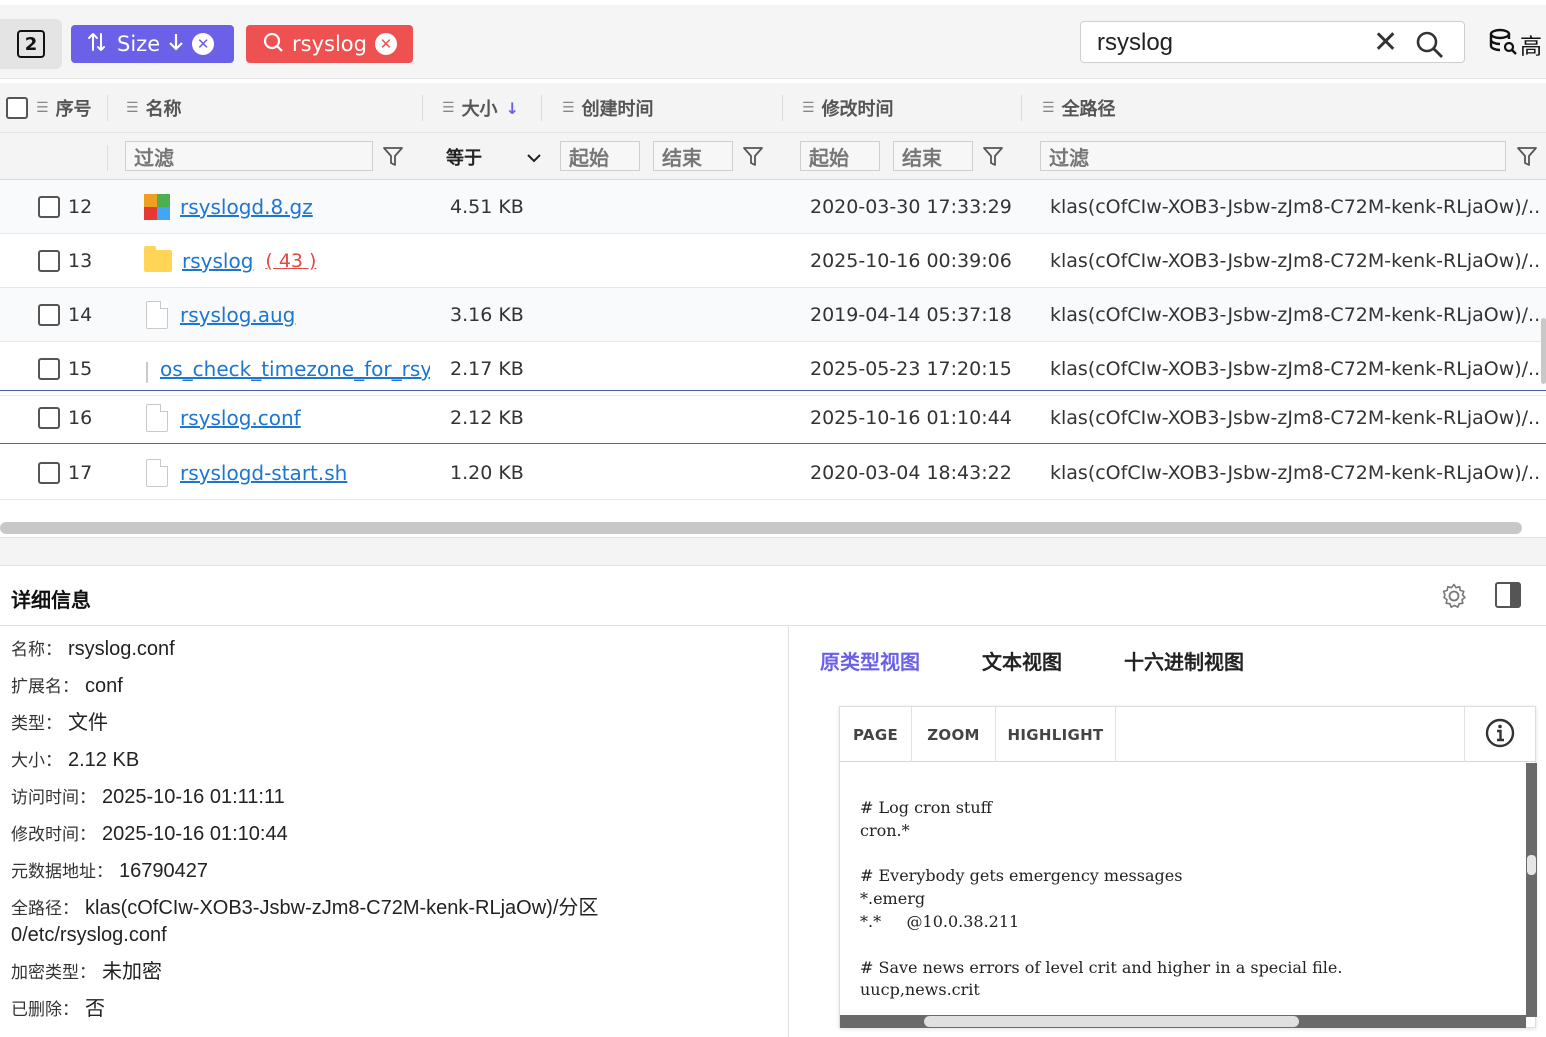  Describe the element at coordinates (1531, 47) in the screenshot. I see `advanced-label: 高` at that location.